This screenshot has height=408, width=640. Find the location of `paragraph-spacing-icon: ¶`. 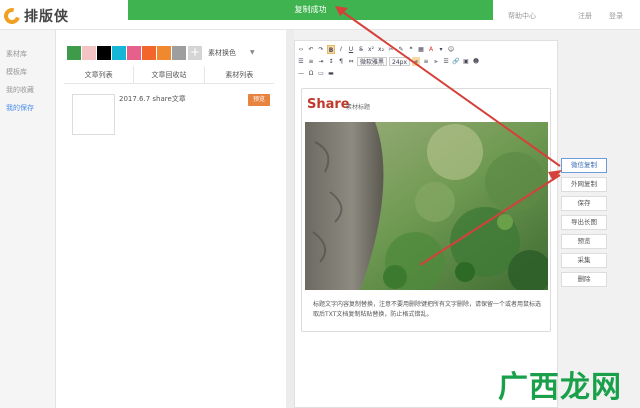

paragraph-spacing-icon: ¶ is located at coordinates (341, 61).